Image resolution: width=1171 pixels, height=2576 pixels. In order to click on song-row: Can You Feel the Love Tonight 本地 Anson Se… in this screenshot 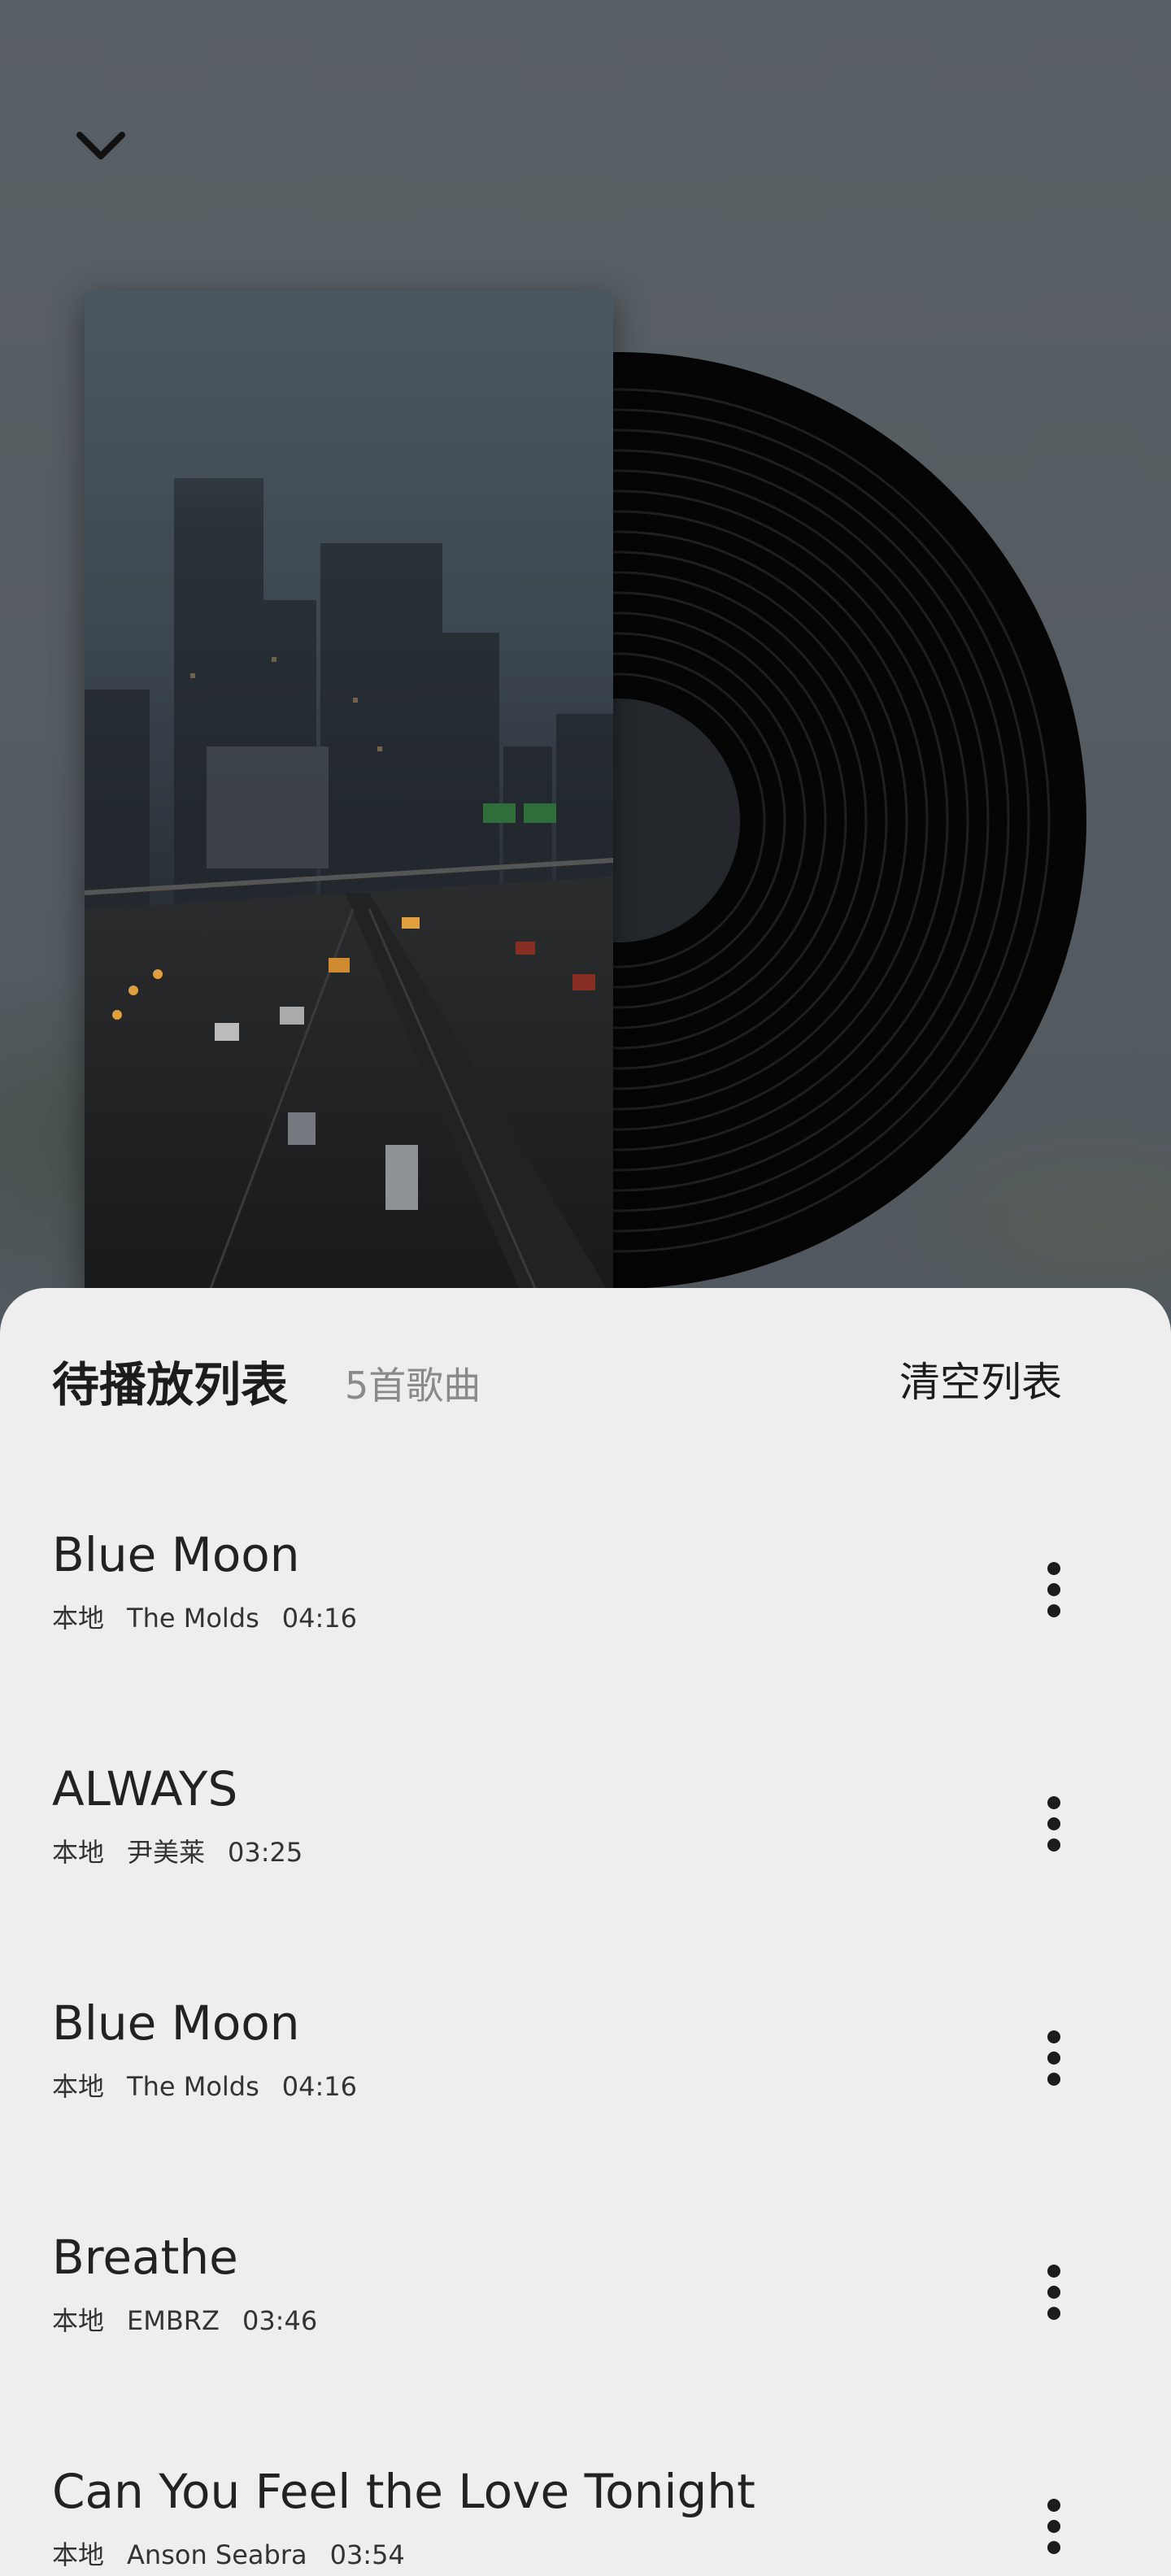, I will do `click(585, 2518)`.